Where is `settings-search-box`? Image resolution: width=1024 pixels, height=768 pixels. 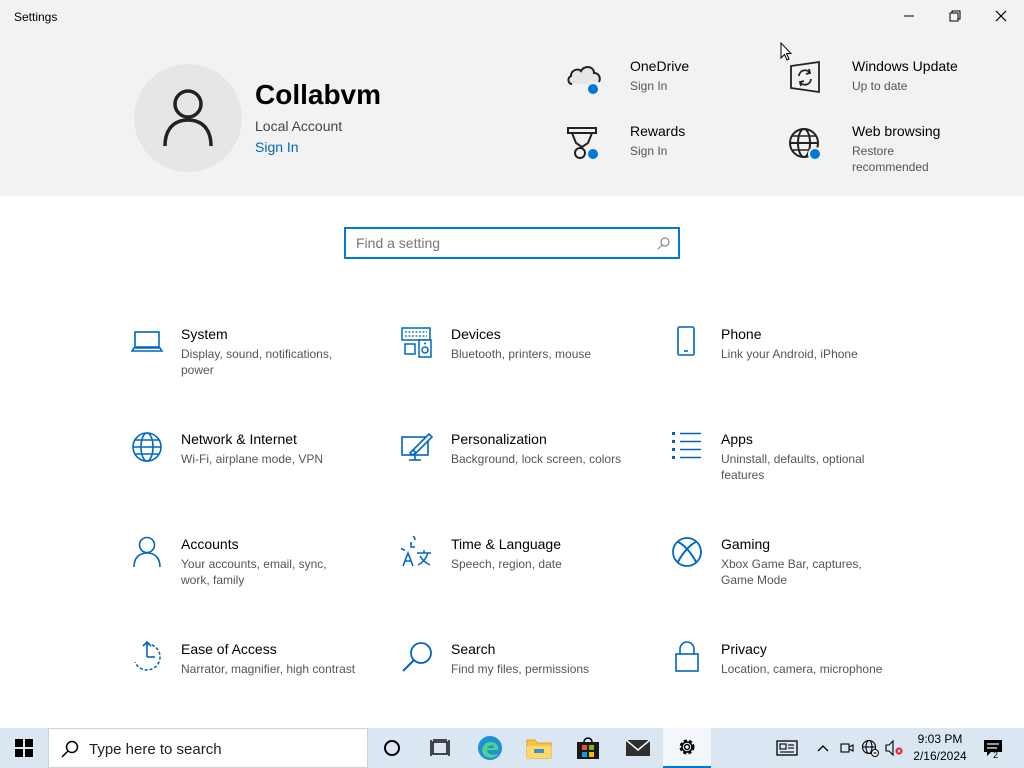
settings-search-box is located at coordinates (512, 243).